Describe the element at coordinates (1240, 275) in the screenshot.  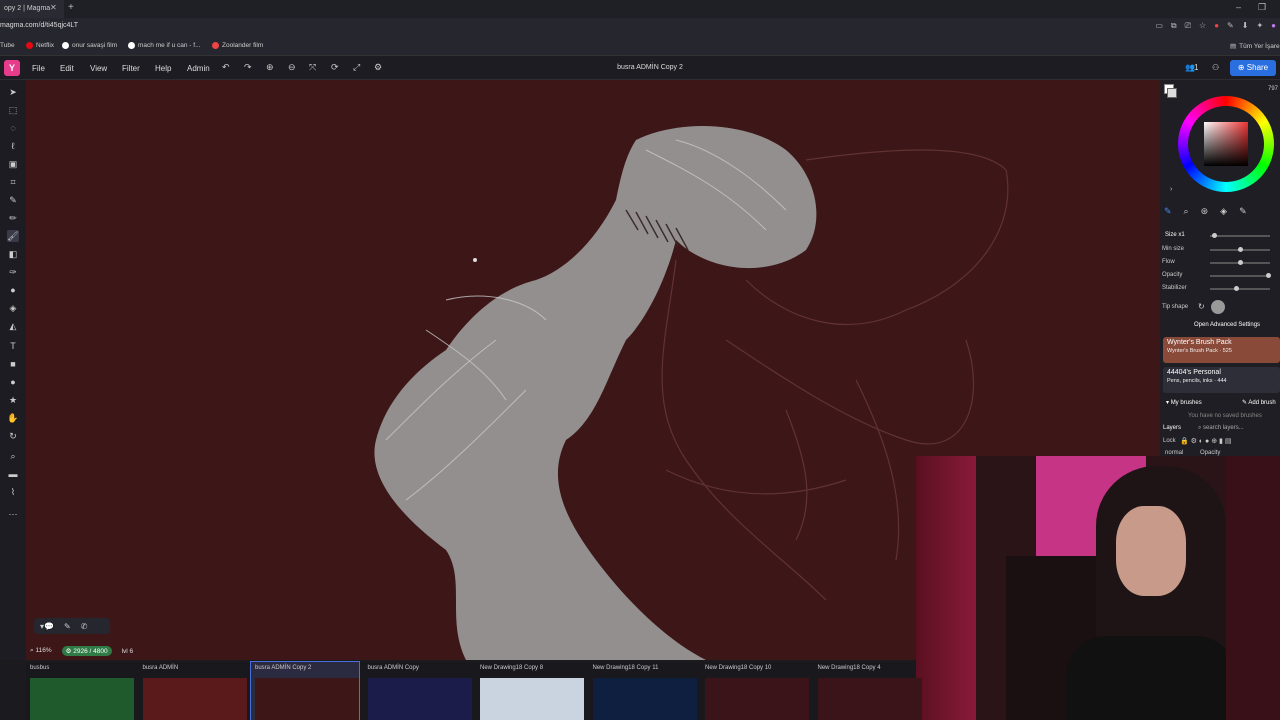
I see `opacity-slider` at that location.